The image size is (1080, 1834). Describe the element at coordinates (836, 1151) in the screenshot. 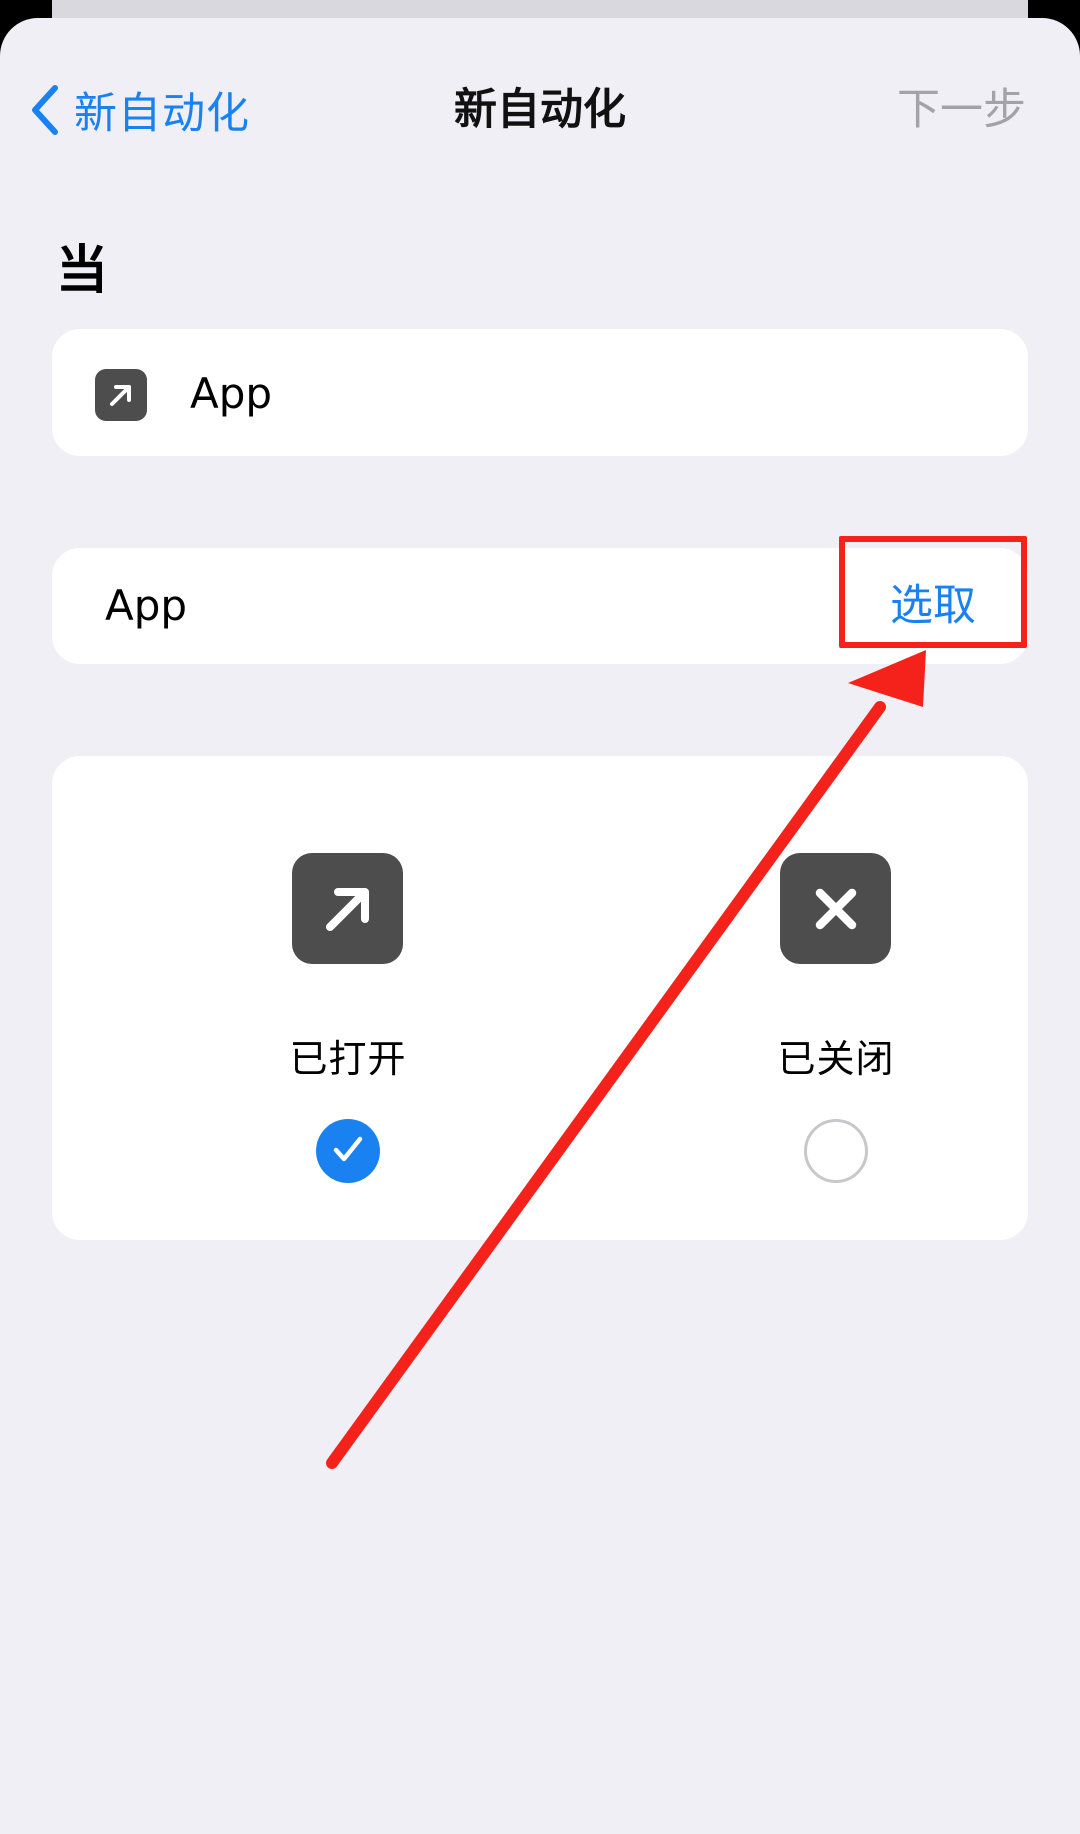

I see `option-closed-radio` at that location.